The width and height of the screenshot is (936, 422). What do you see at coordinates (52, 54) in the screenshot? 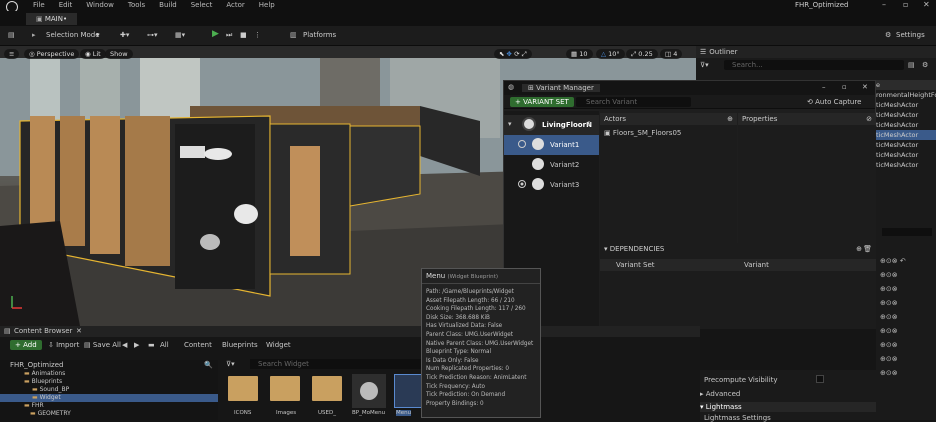
I see `perspective-button: ◎ Perspective` at bounding box center [52, 54].